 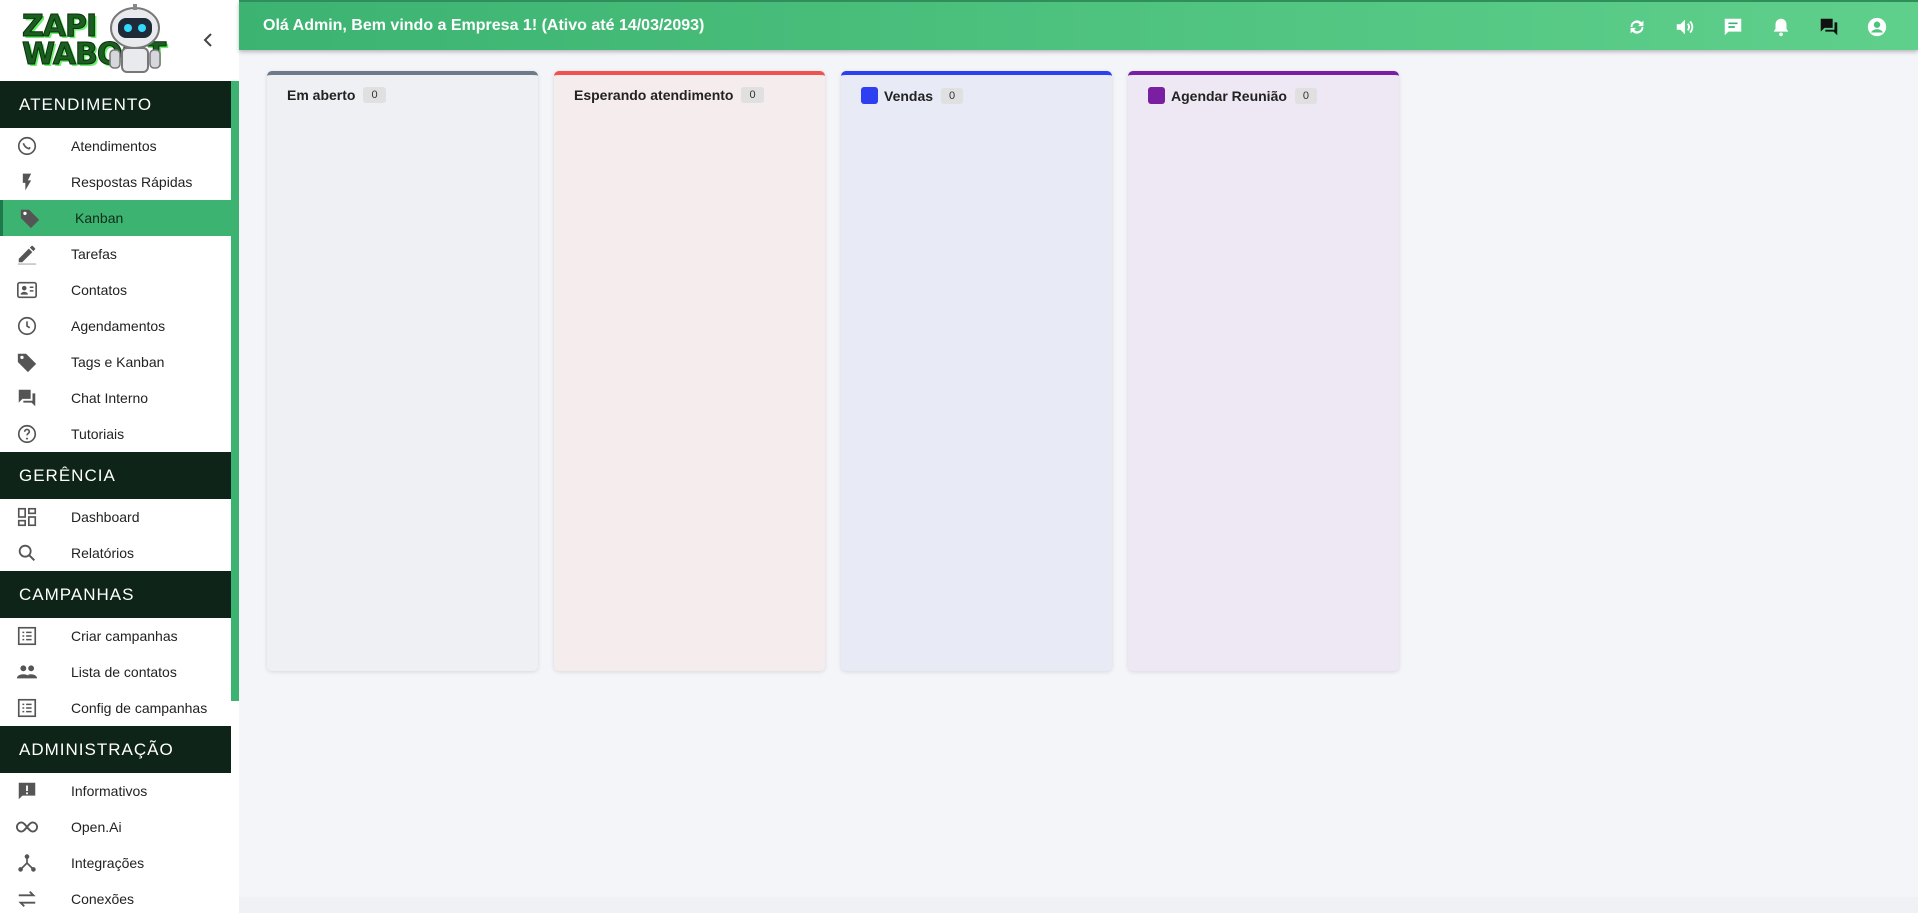 What do you see at coordinates (976, 371) in the screenshot?
I see `kanban-lane: Vendas 0` at bounding box center [976, 371].